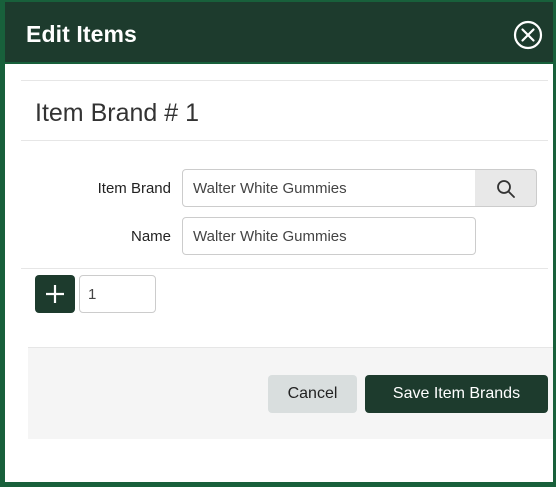  What do you see at coordinates (134, 188) in the screenshot?
I see `item-brand-label: Item Brand` at bounding box center [134, 188].